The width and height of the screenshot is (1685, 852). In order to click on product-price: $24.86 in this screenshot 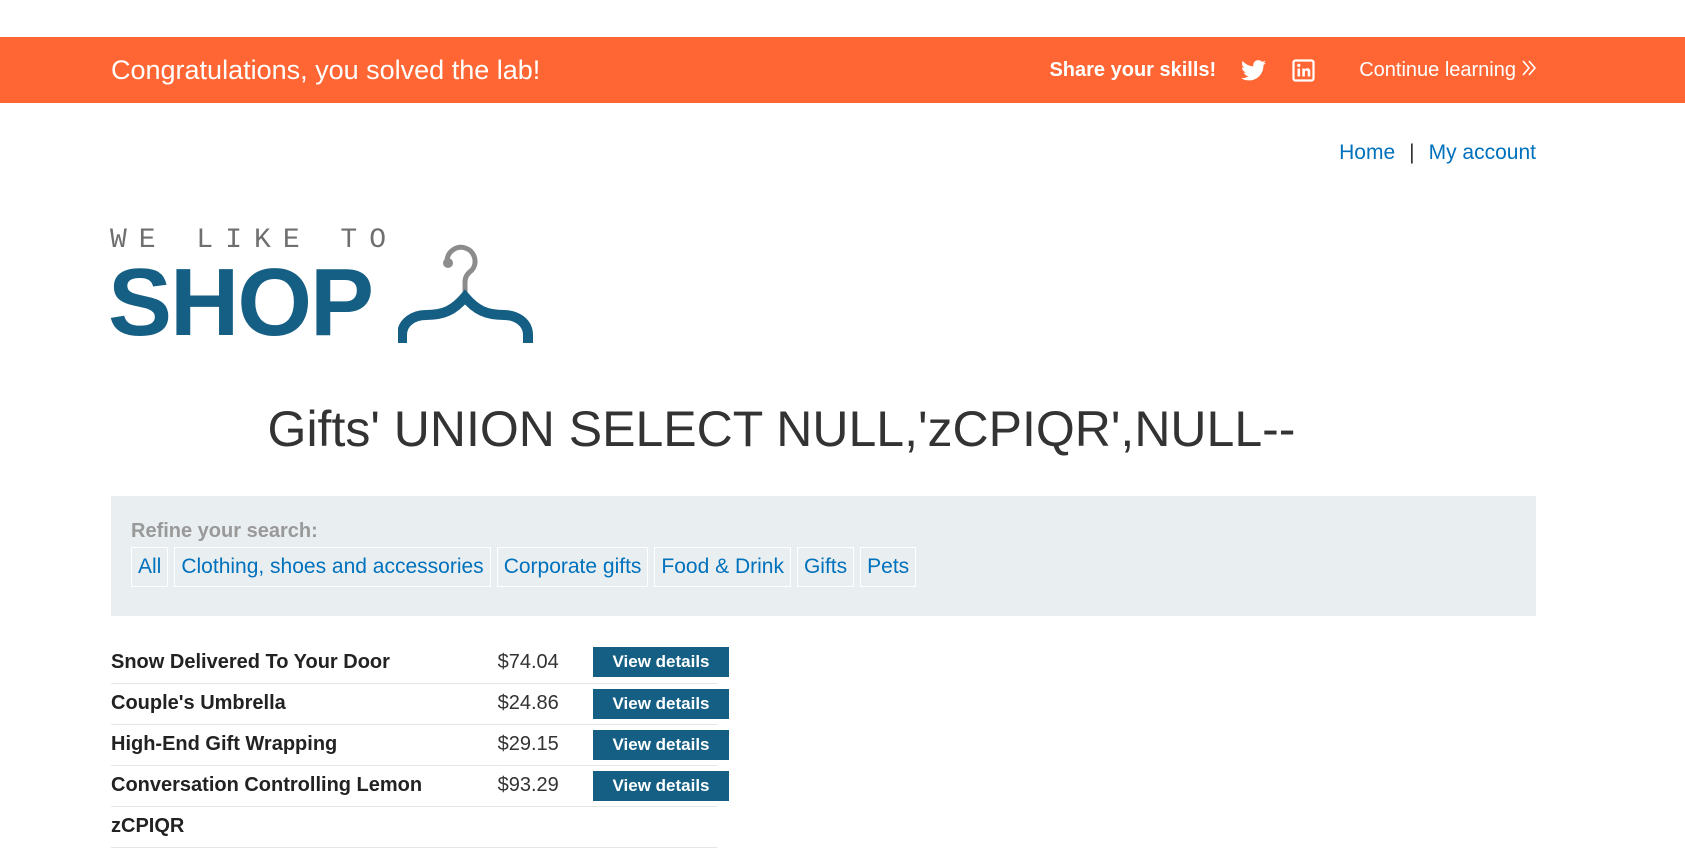, I will do `click(528, 703)`.